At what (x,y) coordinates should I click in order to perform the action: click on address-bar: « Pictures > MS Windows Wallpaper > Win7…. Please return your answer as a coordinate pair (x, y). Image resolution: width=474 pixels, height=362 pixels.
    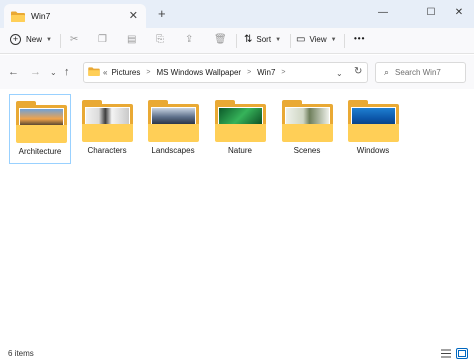
    Looking at the image, I should click on (225, 72).